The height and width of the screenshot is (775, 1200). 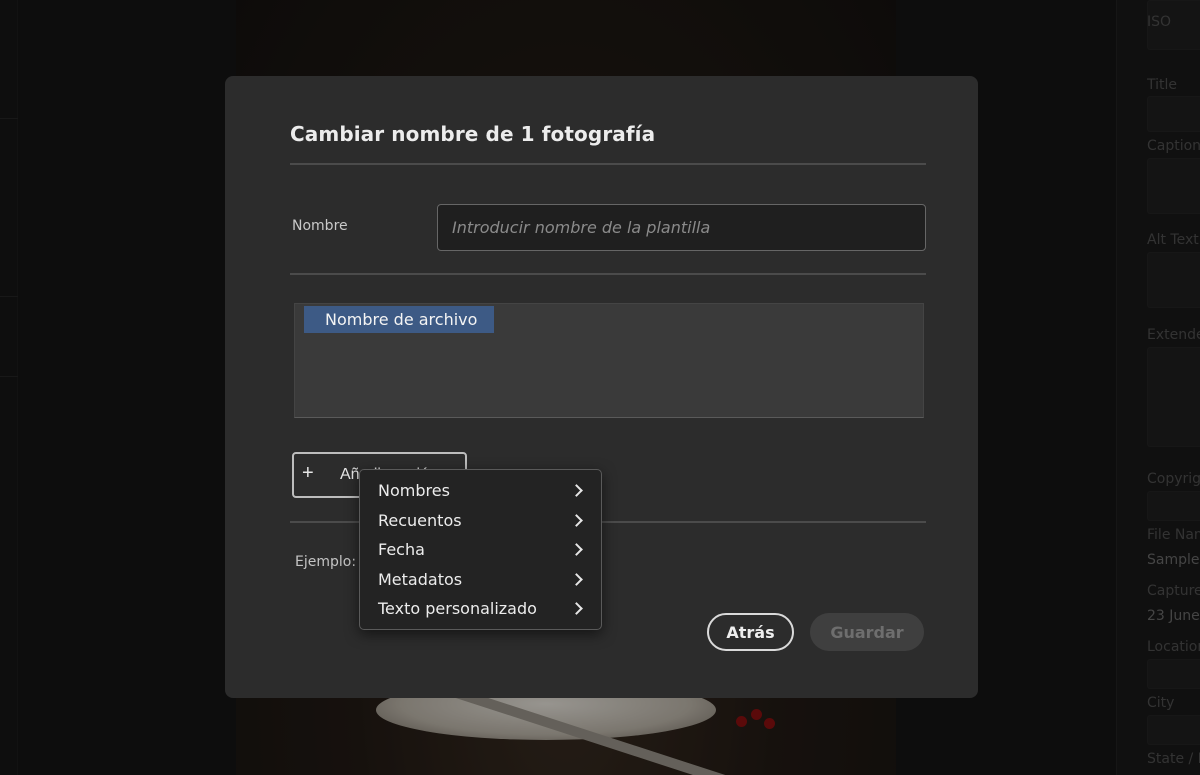 I want to click on save-button: Guardar, so click(x=867, y=632).